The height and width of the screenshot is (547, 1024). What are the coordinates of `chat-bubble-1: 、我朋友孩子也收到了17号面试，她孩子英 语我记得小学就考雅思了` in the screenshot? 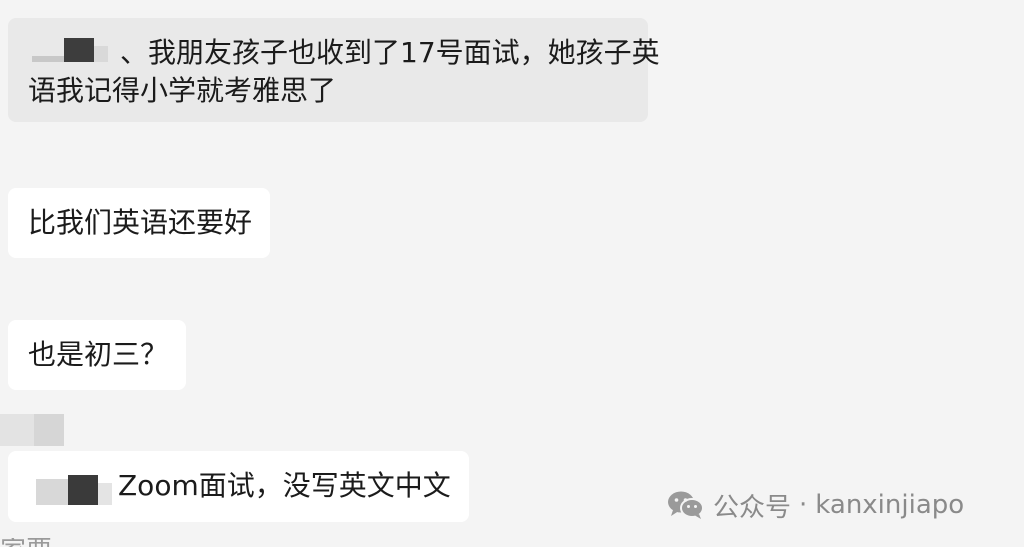 It's located at (334, 70).